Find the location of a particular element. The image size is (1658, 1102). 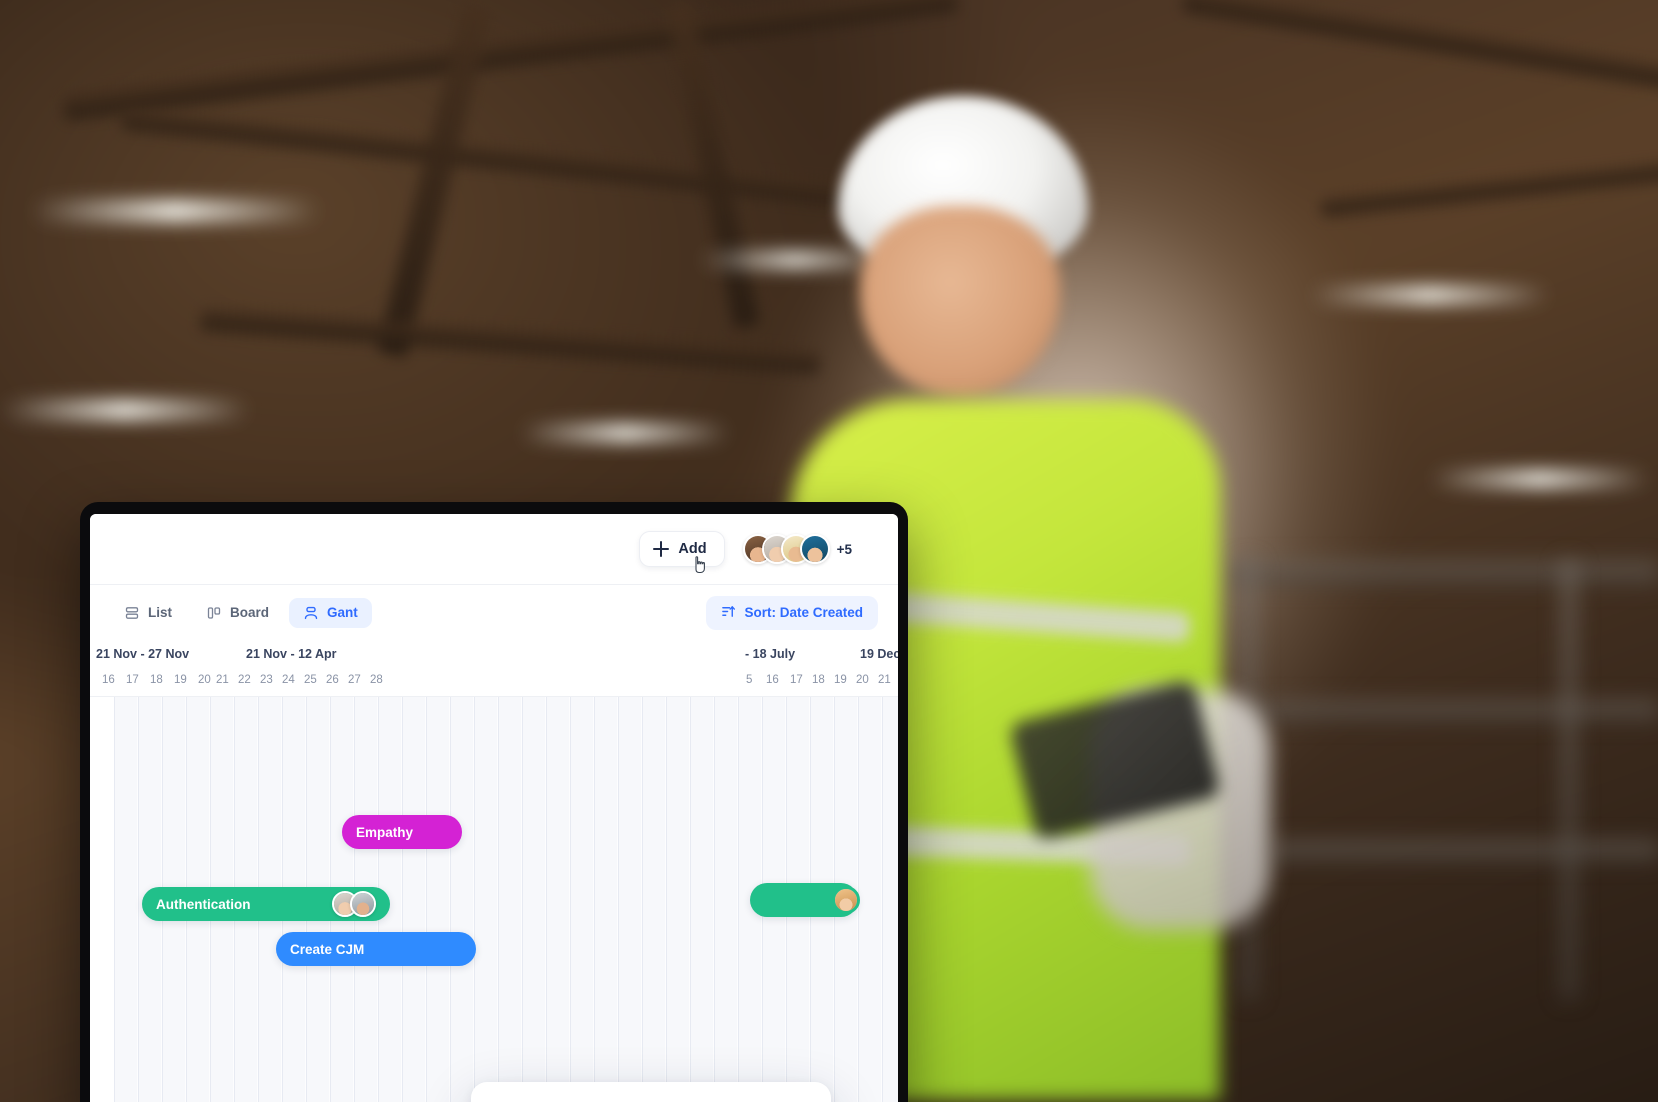

day-tick: 25 is located at coordinates (310, 680).